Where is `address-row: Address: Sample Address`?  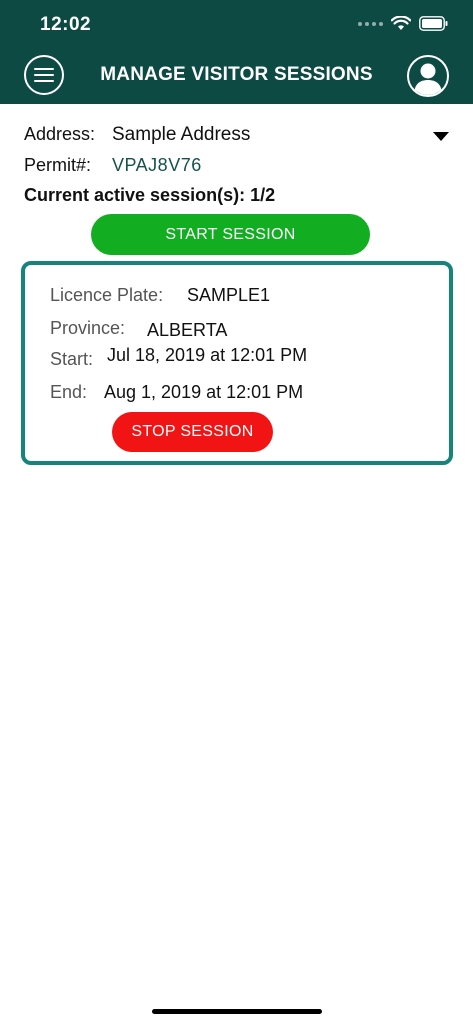
address-row: Address: Sample Address is located at coordinates (236, 135).